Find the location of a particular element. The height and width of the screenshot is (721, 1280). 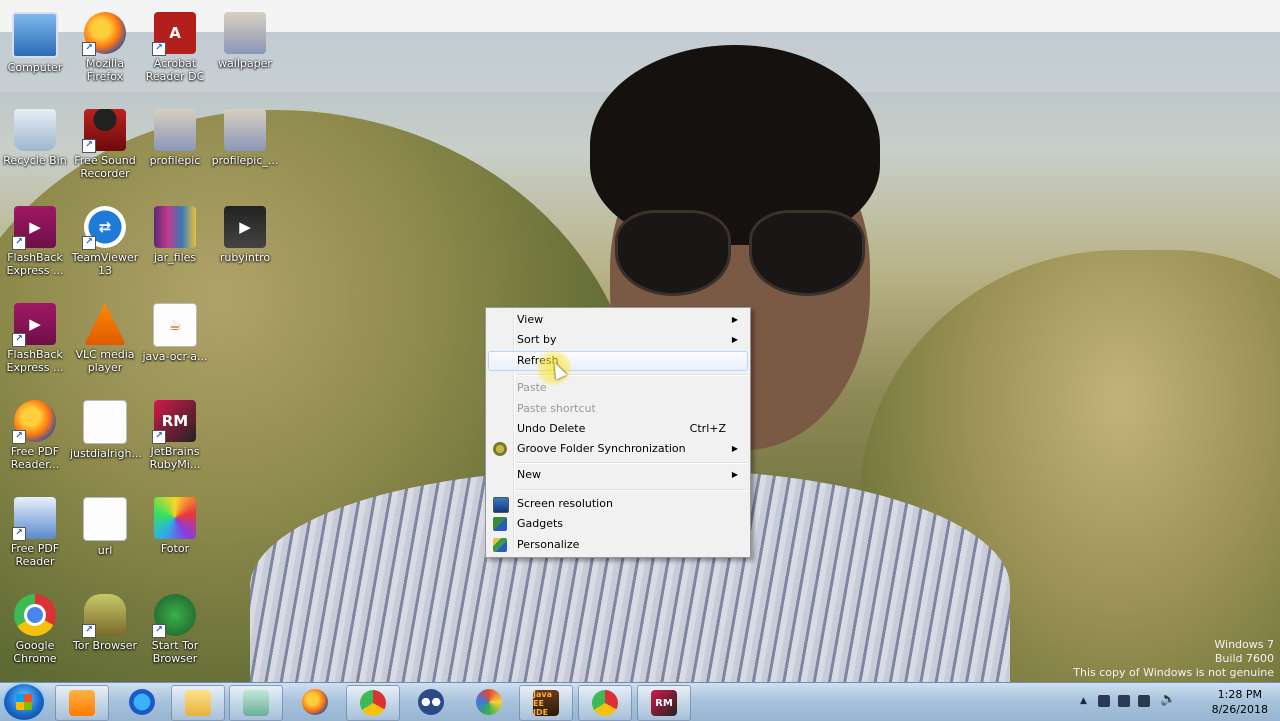

screen-resolution-icon is located at coordinates (501, 505).